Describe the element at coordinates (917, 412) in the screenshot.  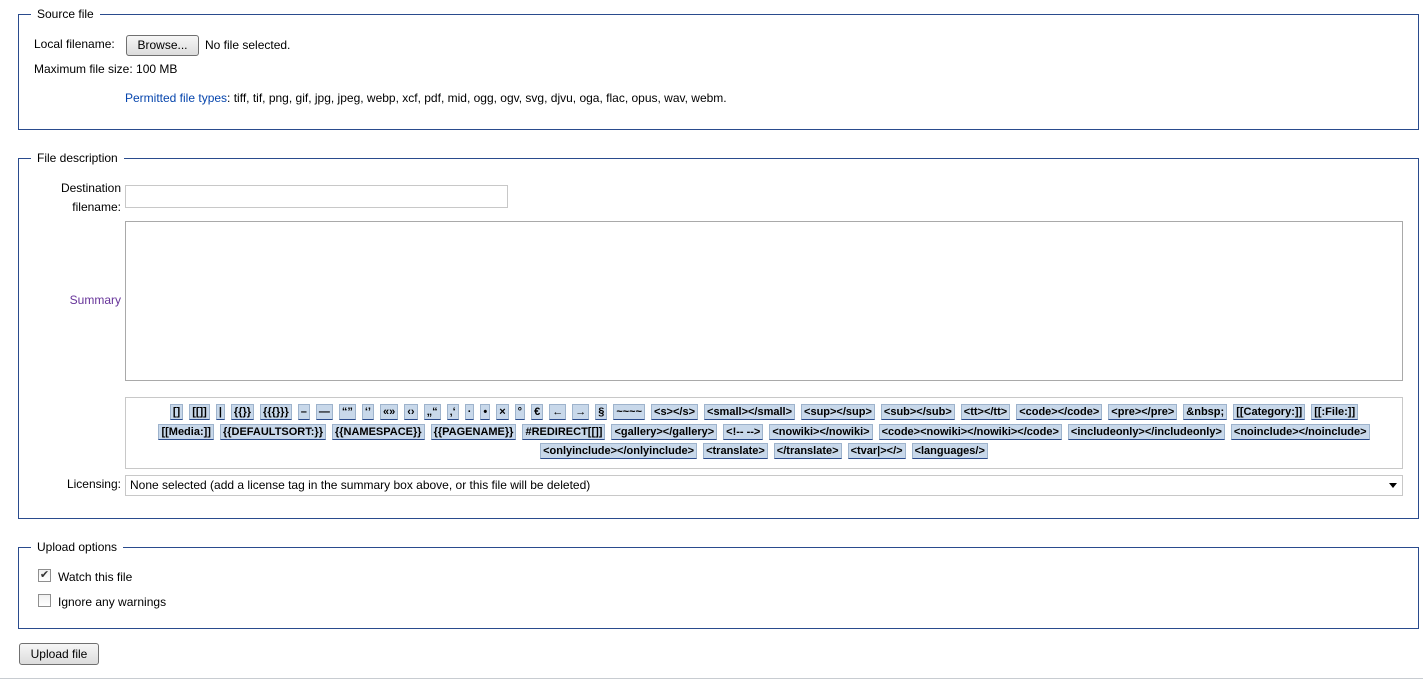
I see `special-char-button: <sub></sub>` at that location.